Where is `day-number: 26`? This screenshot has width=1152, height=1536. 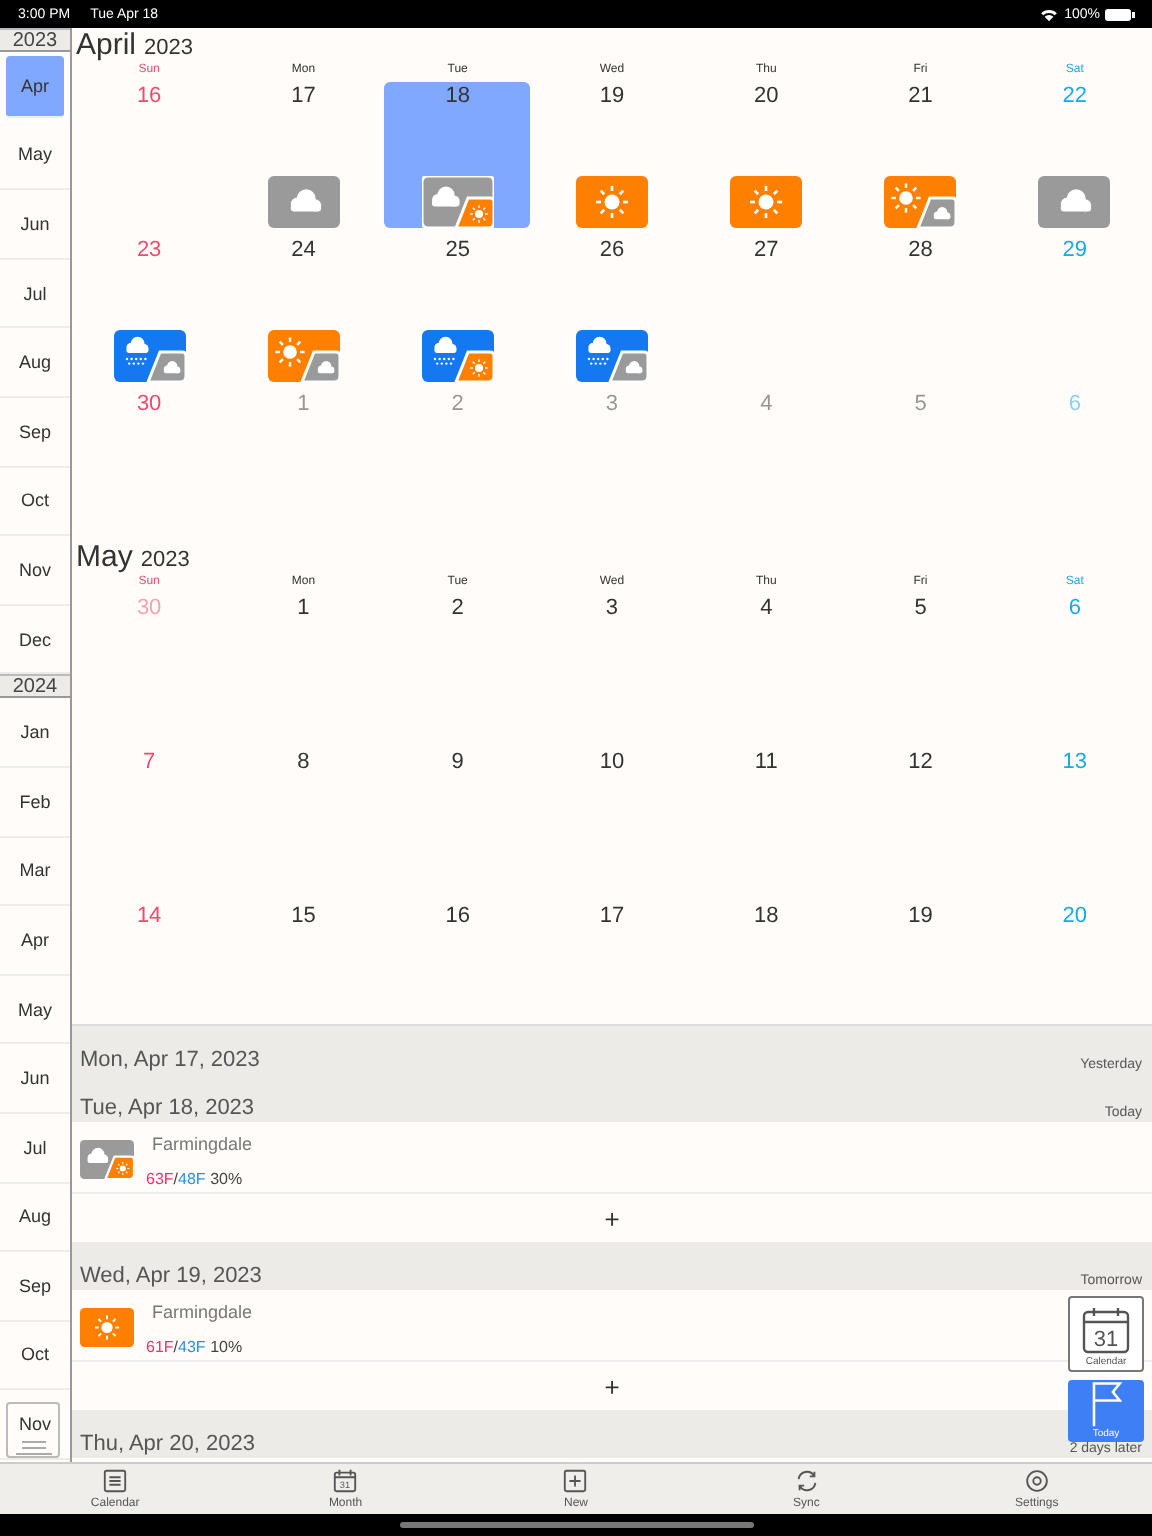
day-number: 26 is located at coordinates (612, 250).